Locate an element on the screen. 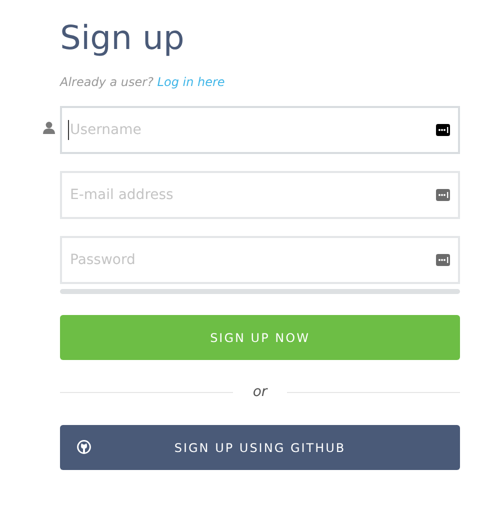 Image resolution: width=493 pixels, height=515 pixels. page-title: Sign up is located at coordinates (123, 38).